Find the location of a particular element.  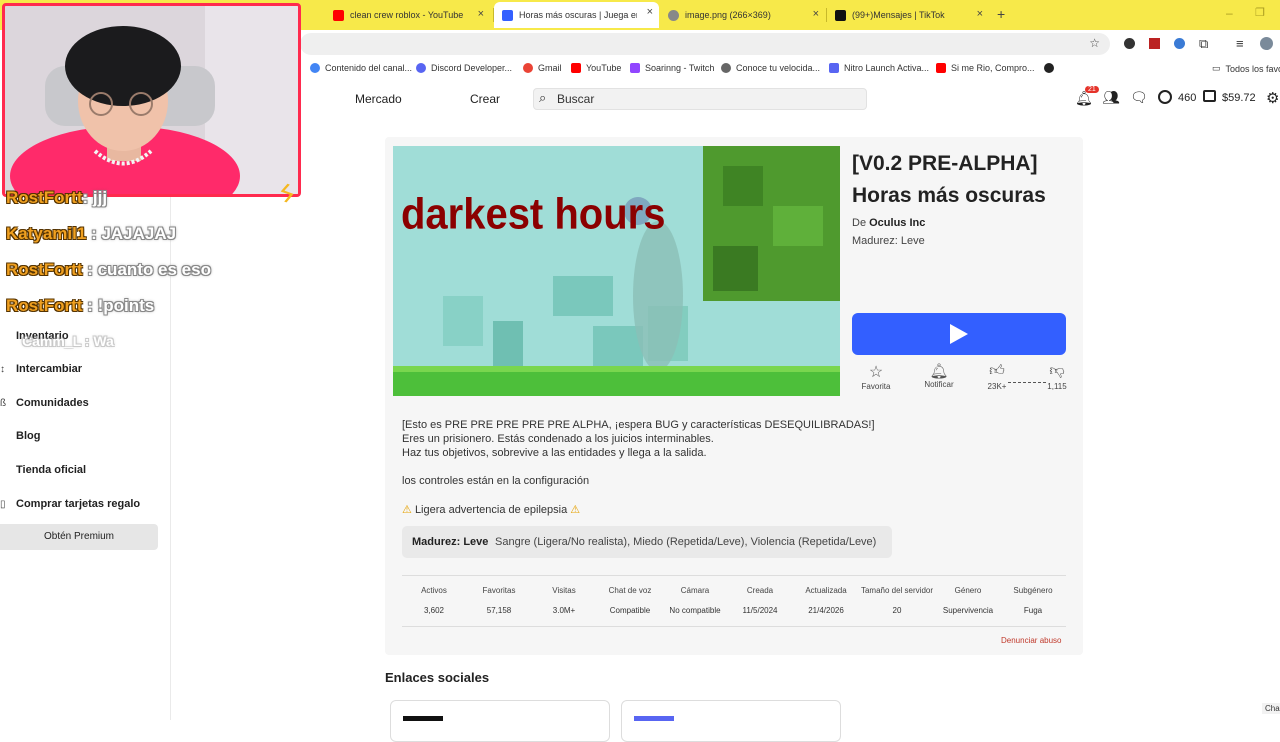

minimize-icon: – is located at coordinates (1229, 13).